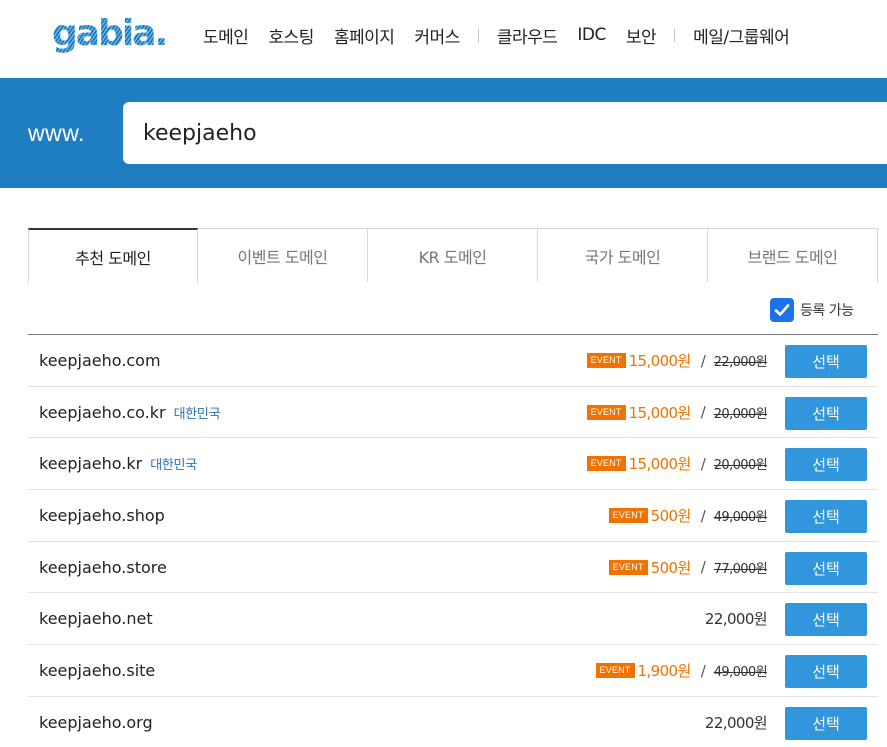  I want to click on domain-cell: keepjaeho.kr 대한민국, so click(118, 463).